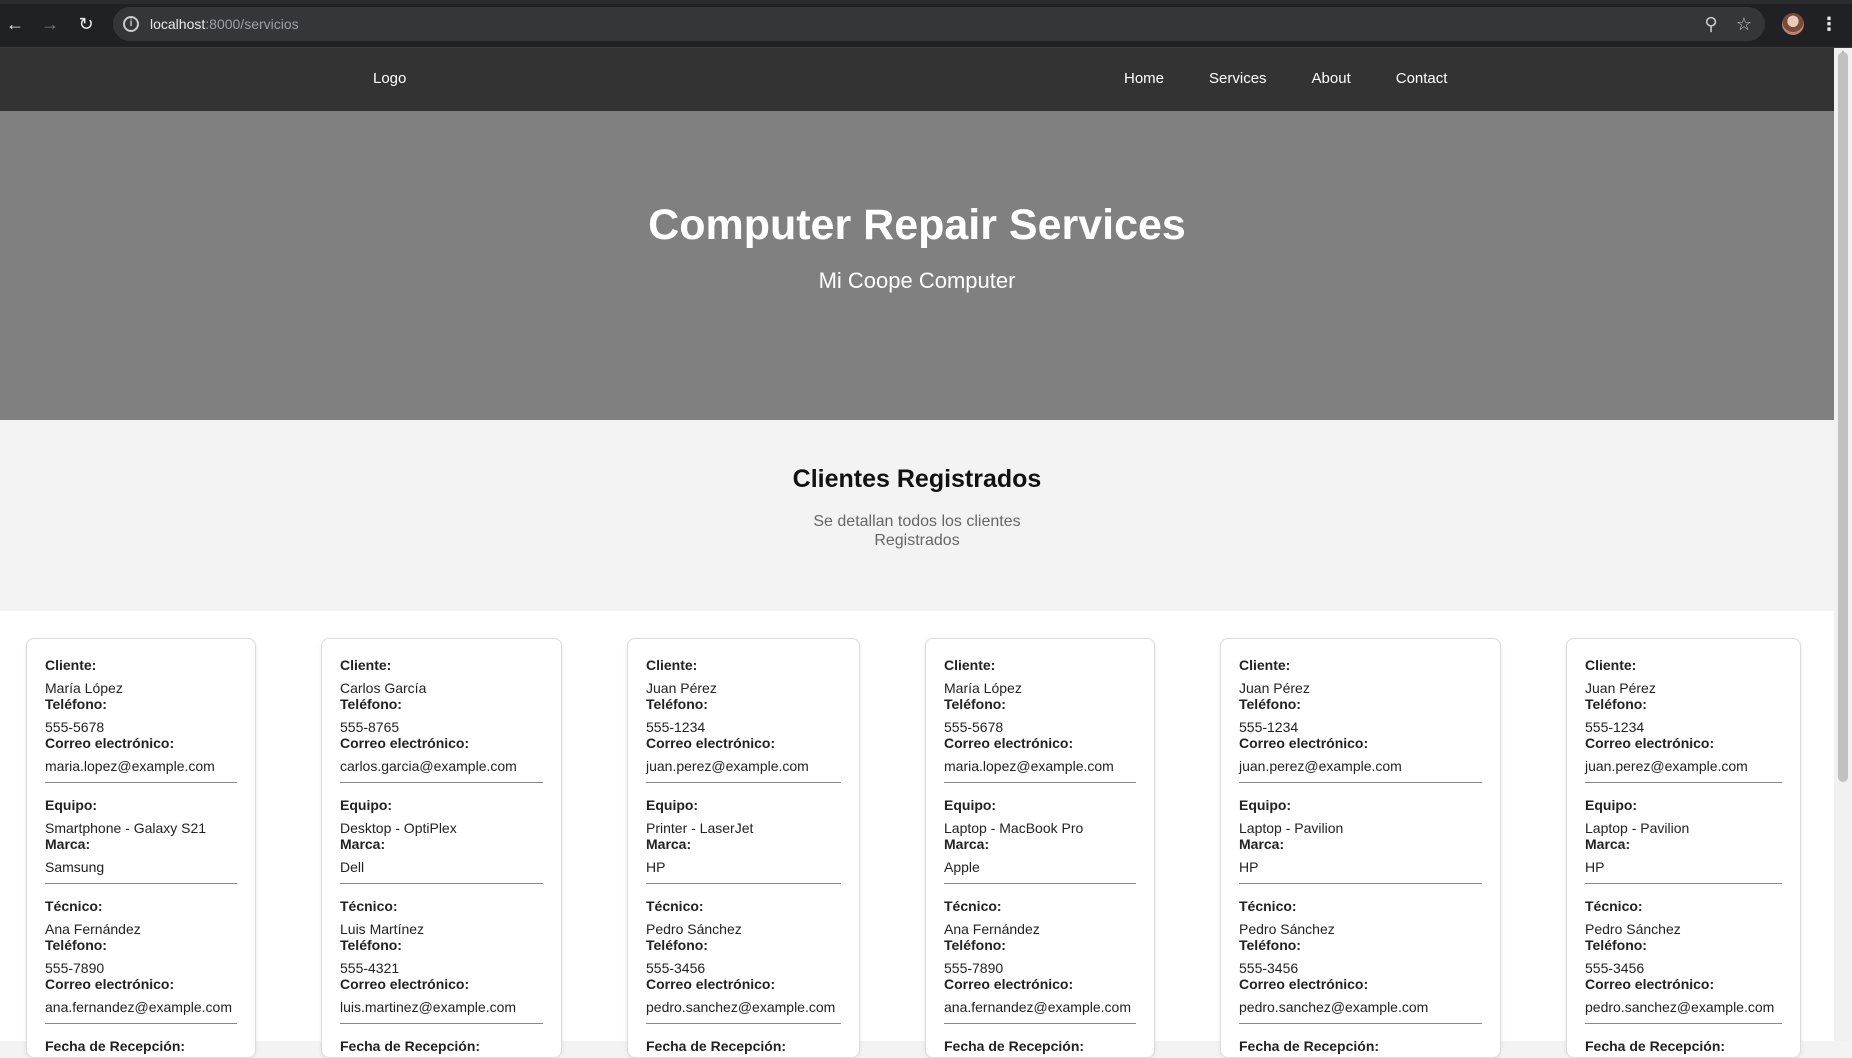 The height and width of the screenshot is (1058, 1852). What do you see at coordinates (1711, 24) in the screenshot?
I see `zoom-icon: ⚲` at bounding box center [1711, 24].